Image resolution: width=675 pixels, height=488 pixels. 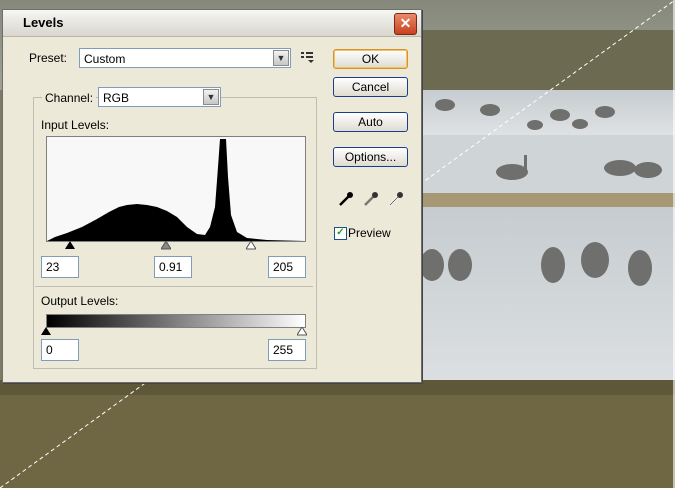 I want to click on white-point-slider-icon, so click(x=251, y=246).